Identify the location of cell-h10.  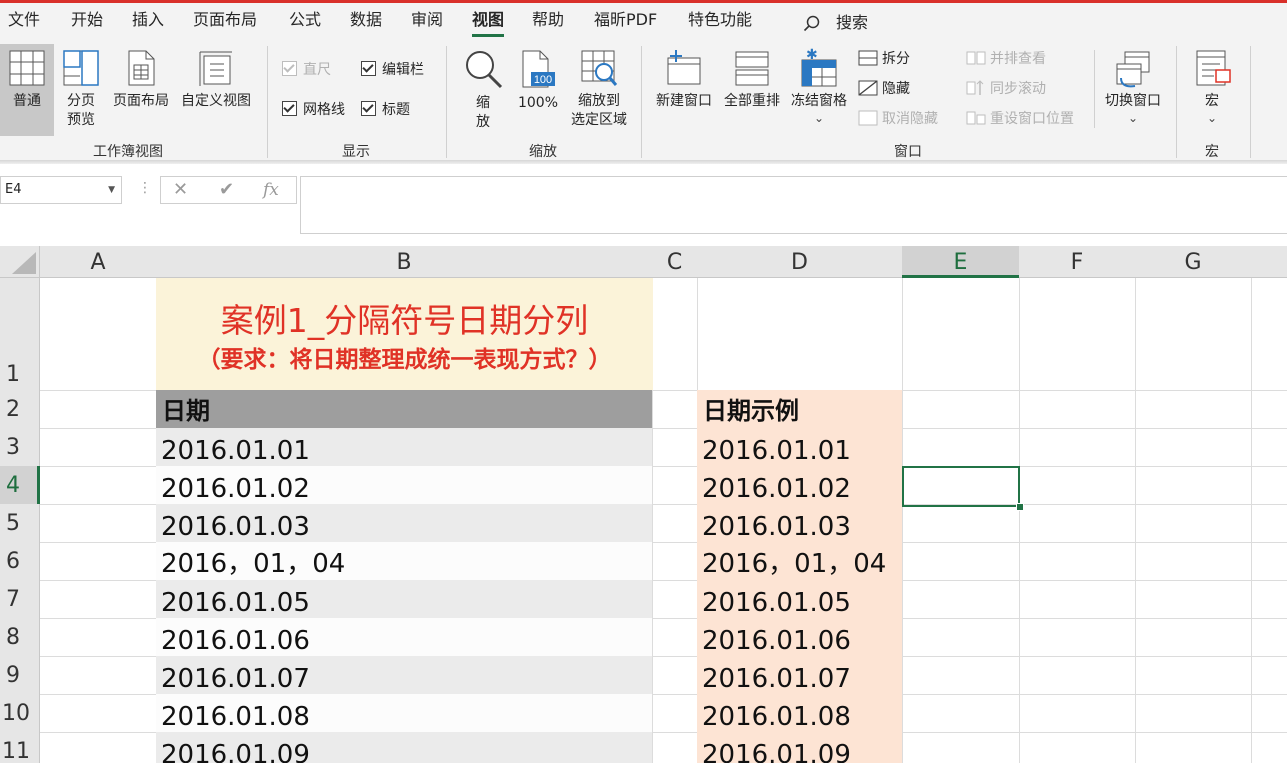
(1269, 713).